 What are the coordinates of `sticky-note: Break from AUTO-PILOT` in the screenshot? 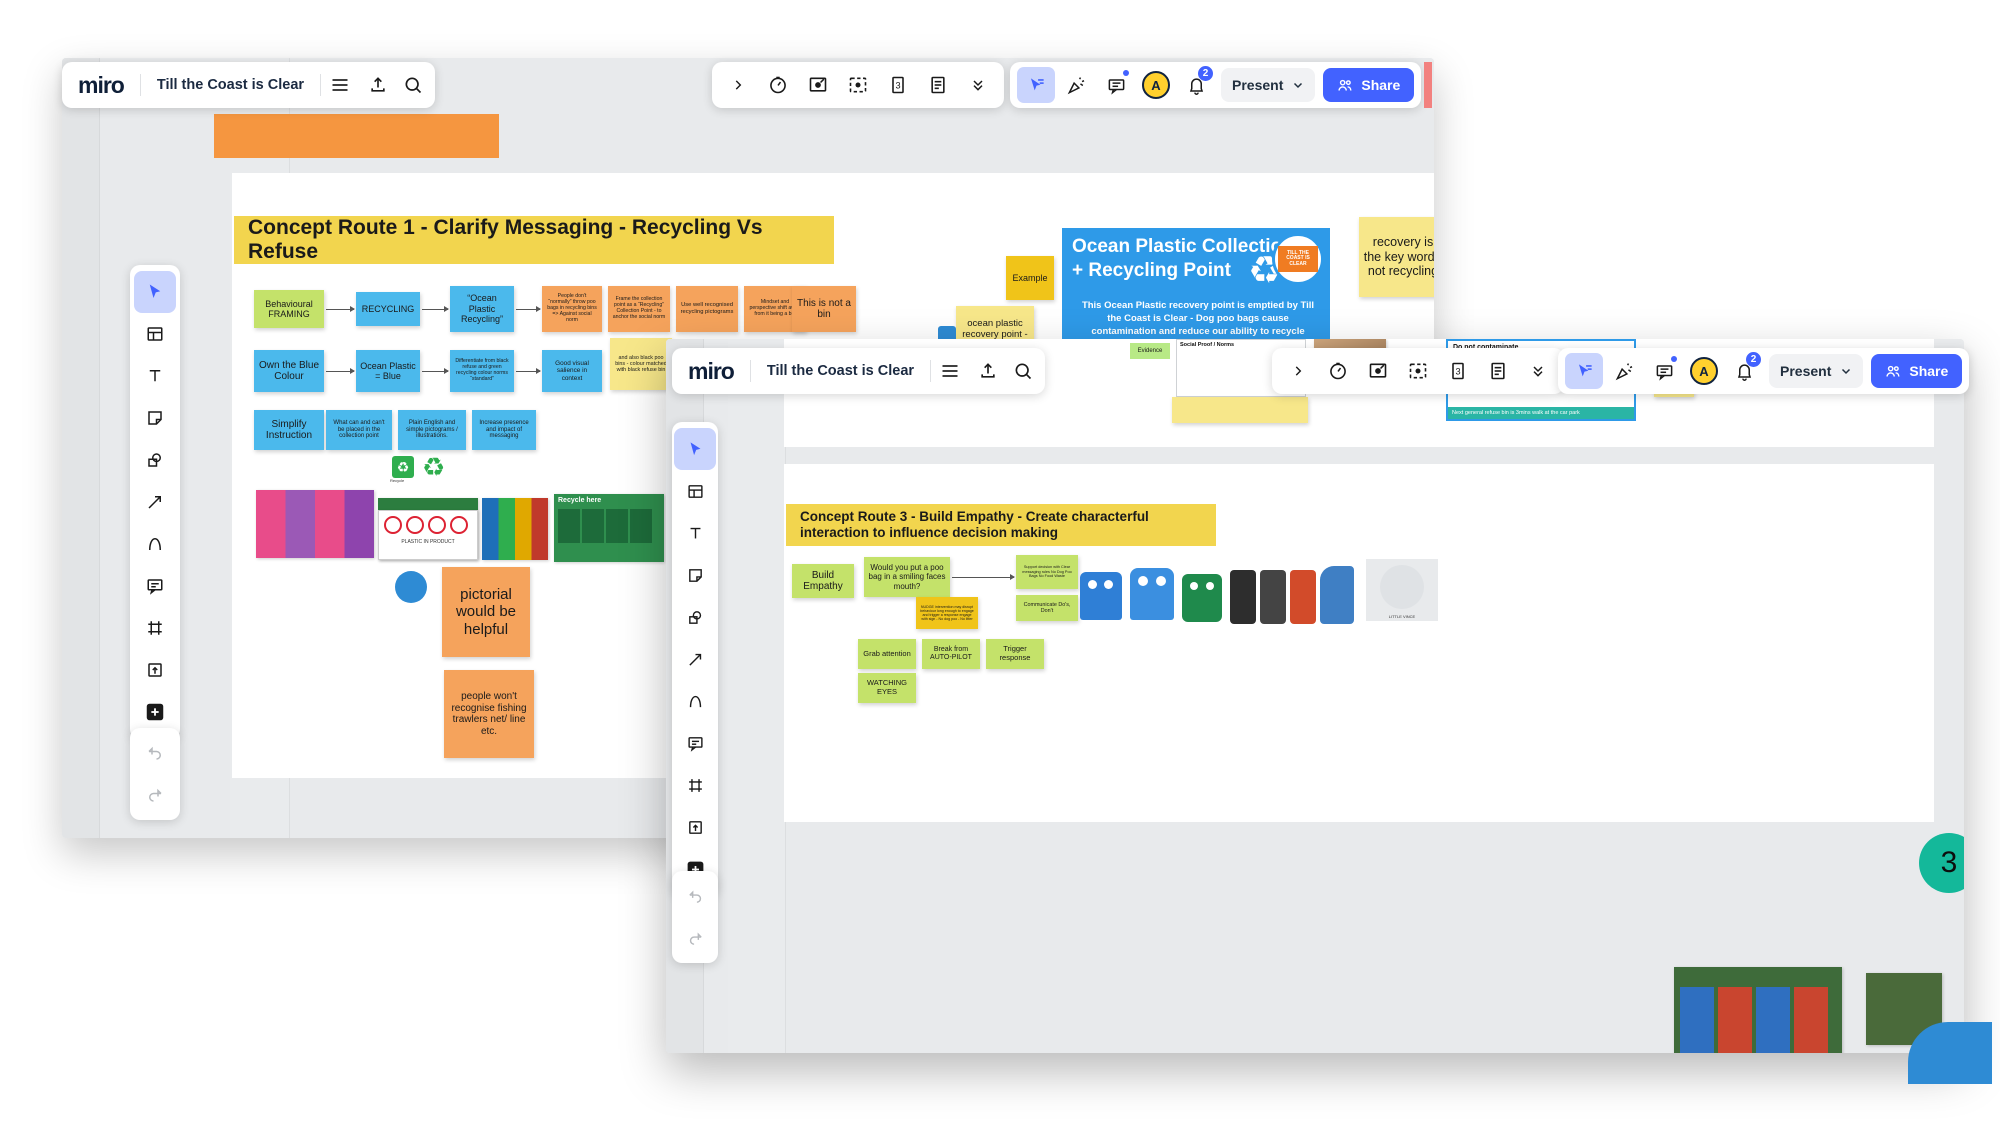 It's located at (951, 654).